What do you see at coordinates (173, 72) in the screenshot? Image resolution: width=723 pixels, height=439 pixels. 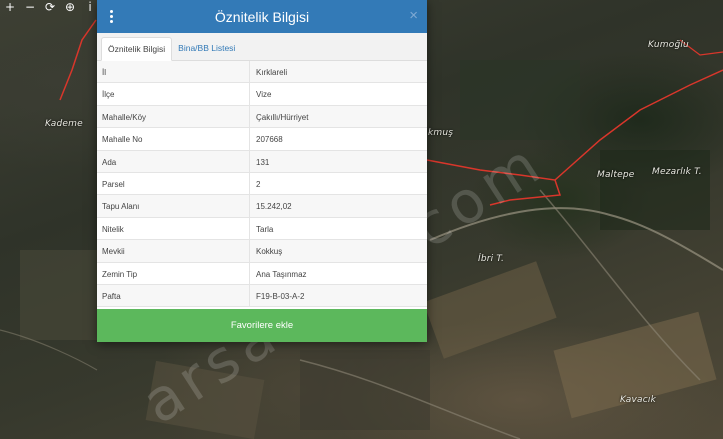 I see `row-label: İl` at bounding box center [173, 72].